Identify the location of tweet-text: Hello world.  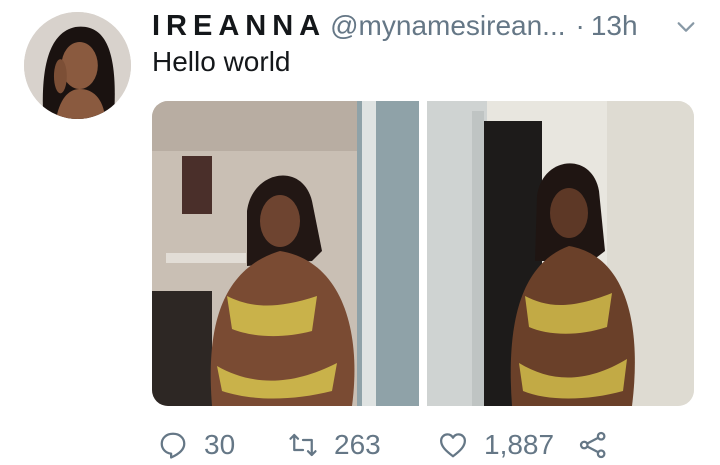
(221, 61).